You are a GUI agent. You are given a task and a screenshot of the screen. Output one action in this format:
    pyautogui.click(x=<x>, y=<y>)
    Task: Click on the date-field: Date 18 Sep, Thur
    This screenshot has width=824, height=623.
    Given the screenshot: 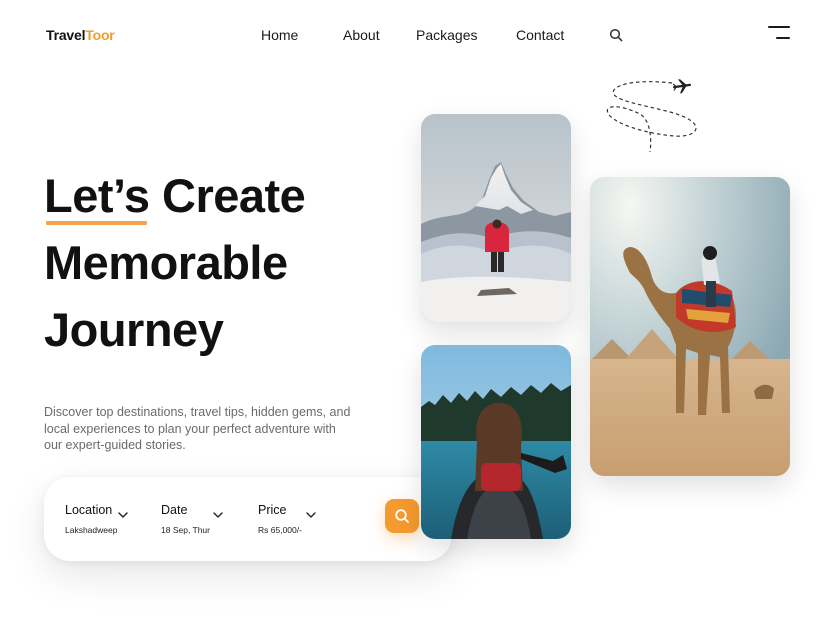 What is the action you would take?
    pyautogui.click(x=192, y=519)
    